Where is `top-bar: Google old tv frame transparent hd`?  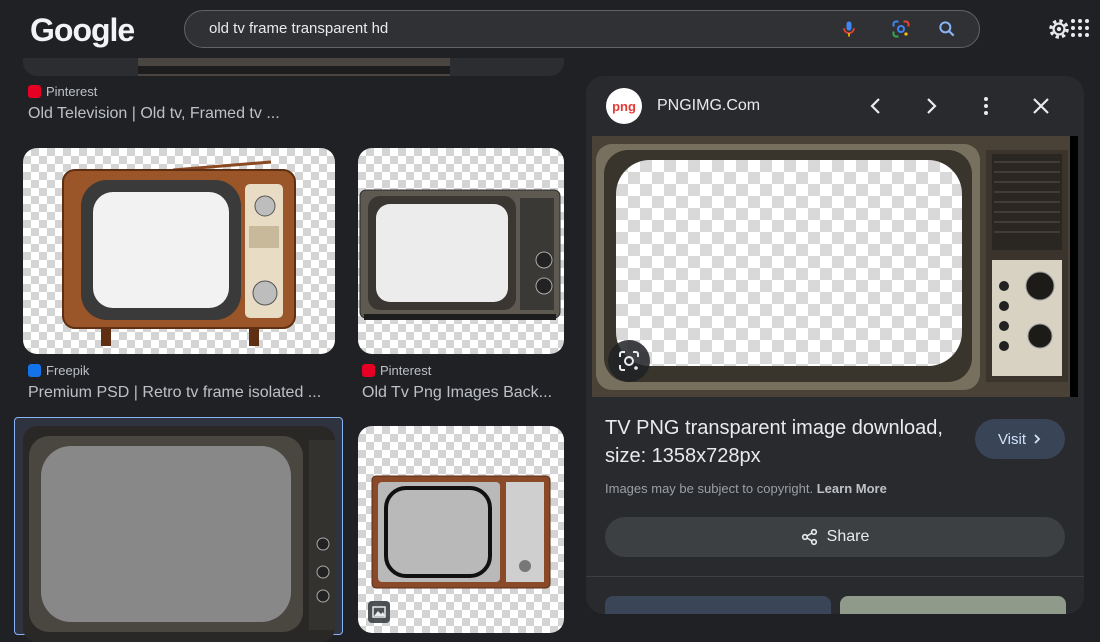 top-bar: Google old tv frame transparent hd is located at coordinates (550, 29).